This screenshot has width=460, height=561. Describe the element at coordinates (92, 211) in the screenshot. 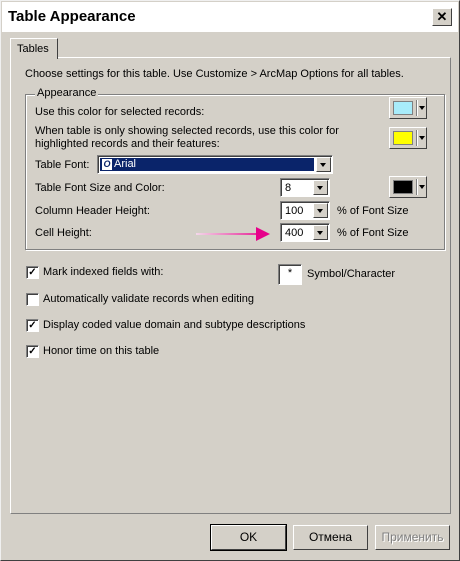

I see `header-height-label: Column Header Height:` at that location.